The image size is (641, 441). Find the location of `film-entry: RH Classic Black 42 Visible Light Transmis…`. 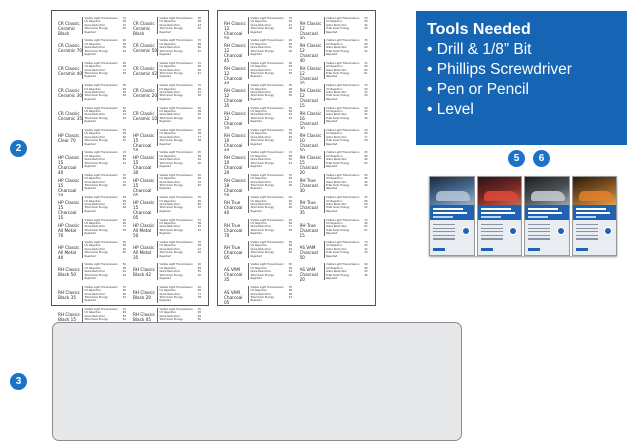

film-entry: RH Classic Black 42 Visible Light Transmis… is located at coordinates (167, 274).